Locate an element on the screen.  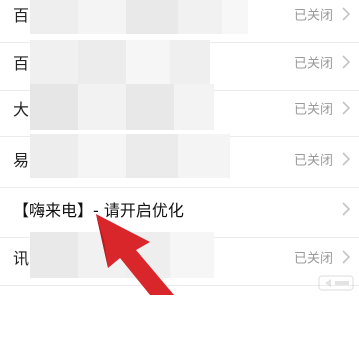
watermark-logo is located at coordinates (336, 283).